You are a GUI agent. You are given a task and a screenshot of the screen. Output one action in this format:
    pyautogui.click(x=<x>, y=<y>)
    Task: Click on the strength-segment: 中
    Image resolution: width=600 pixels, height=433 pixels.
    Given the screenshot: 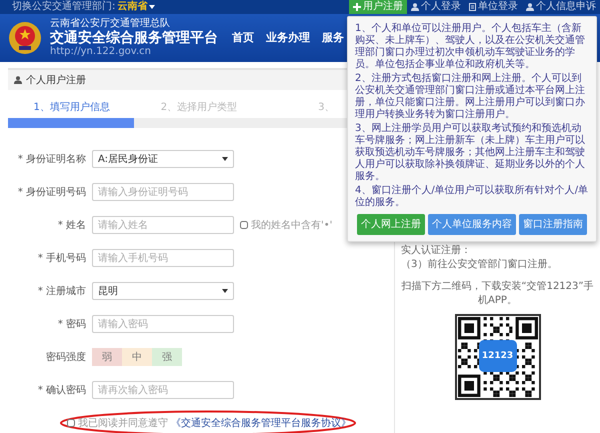 What is the action you would take?
    pyautogui.click(x=137, y=357)
    